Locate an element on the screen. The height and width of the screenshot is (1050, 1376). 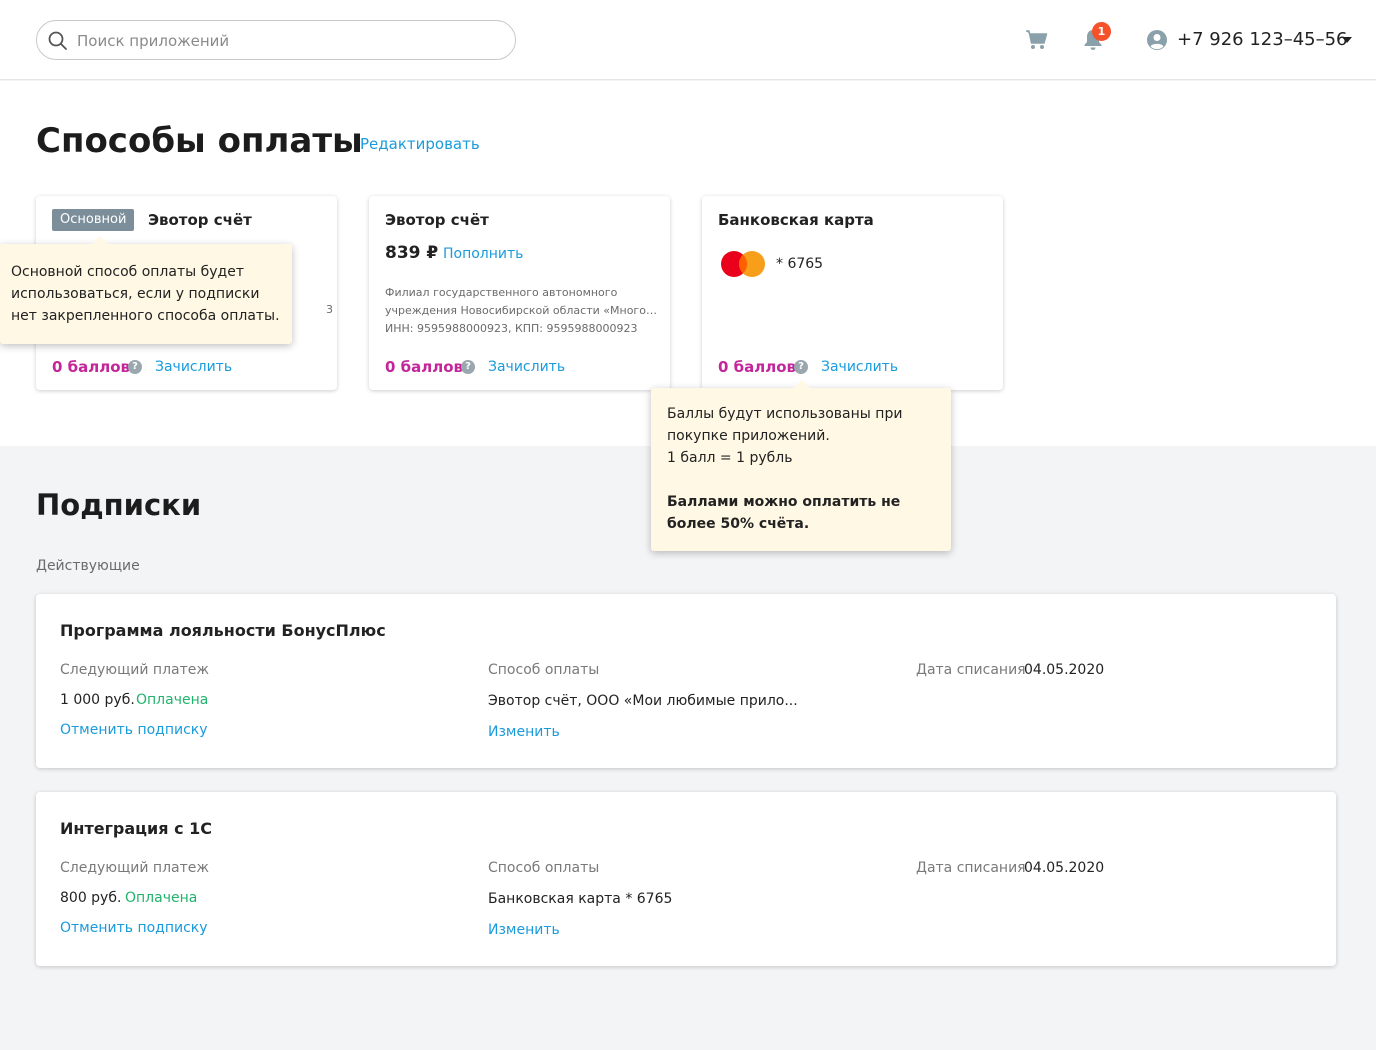
org-line: Филиал государственного автономного is located at coordinates (501, 292).